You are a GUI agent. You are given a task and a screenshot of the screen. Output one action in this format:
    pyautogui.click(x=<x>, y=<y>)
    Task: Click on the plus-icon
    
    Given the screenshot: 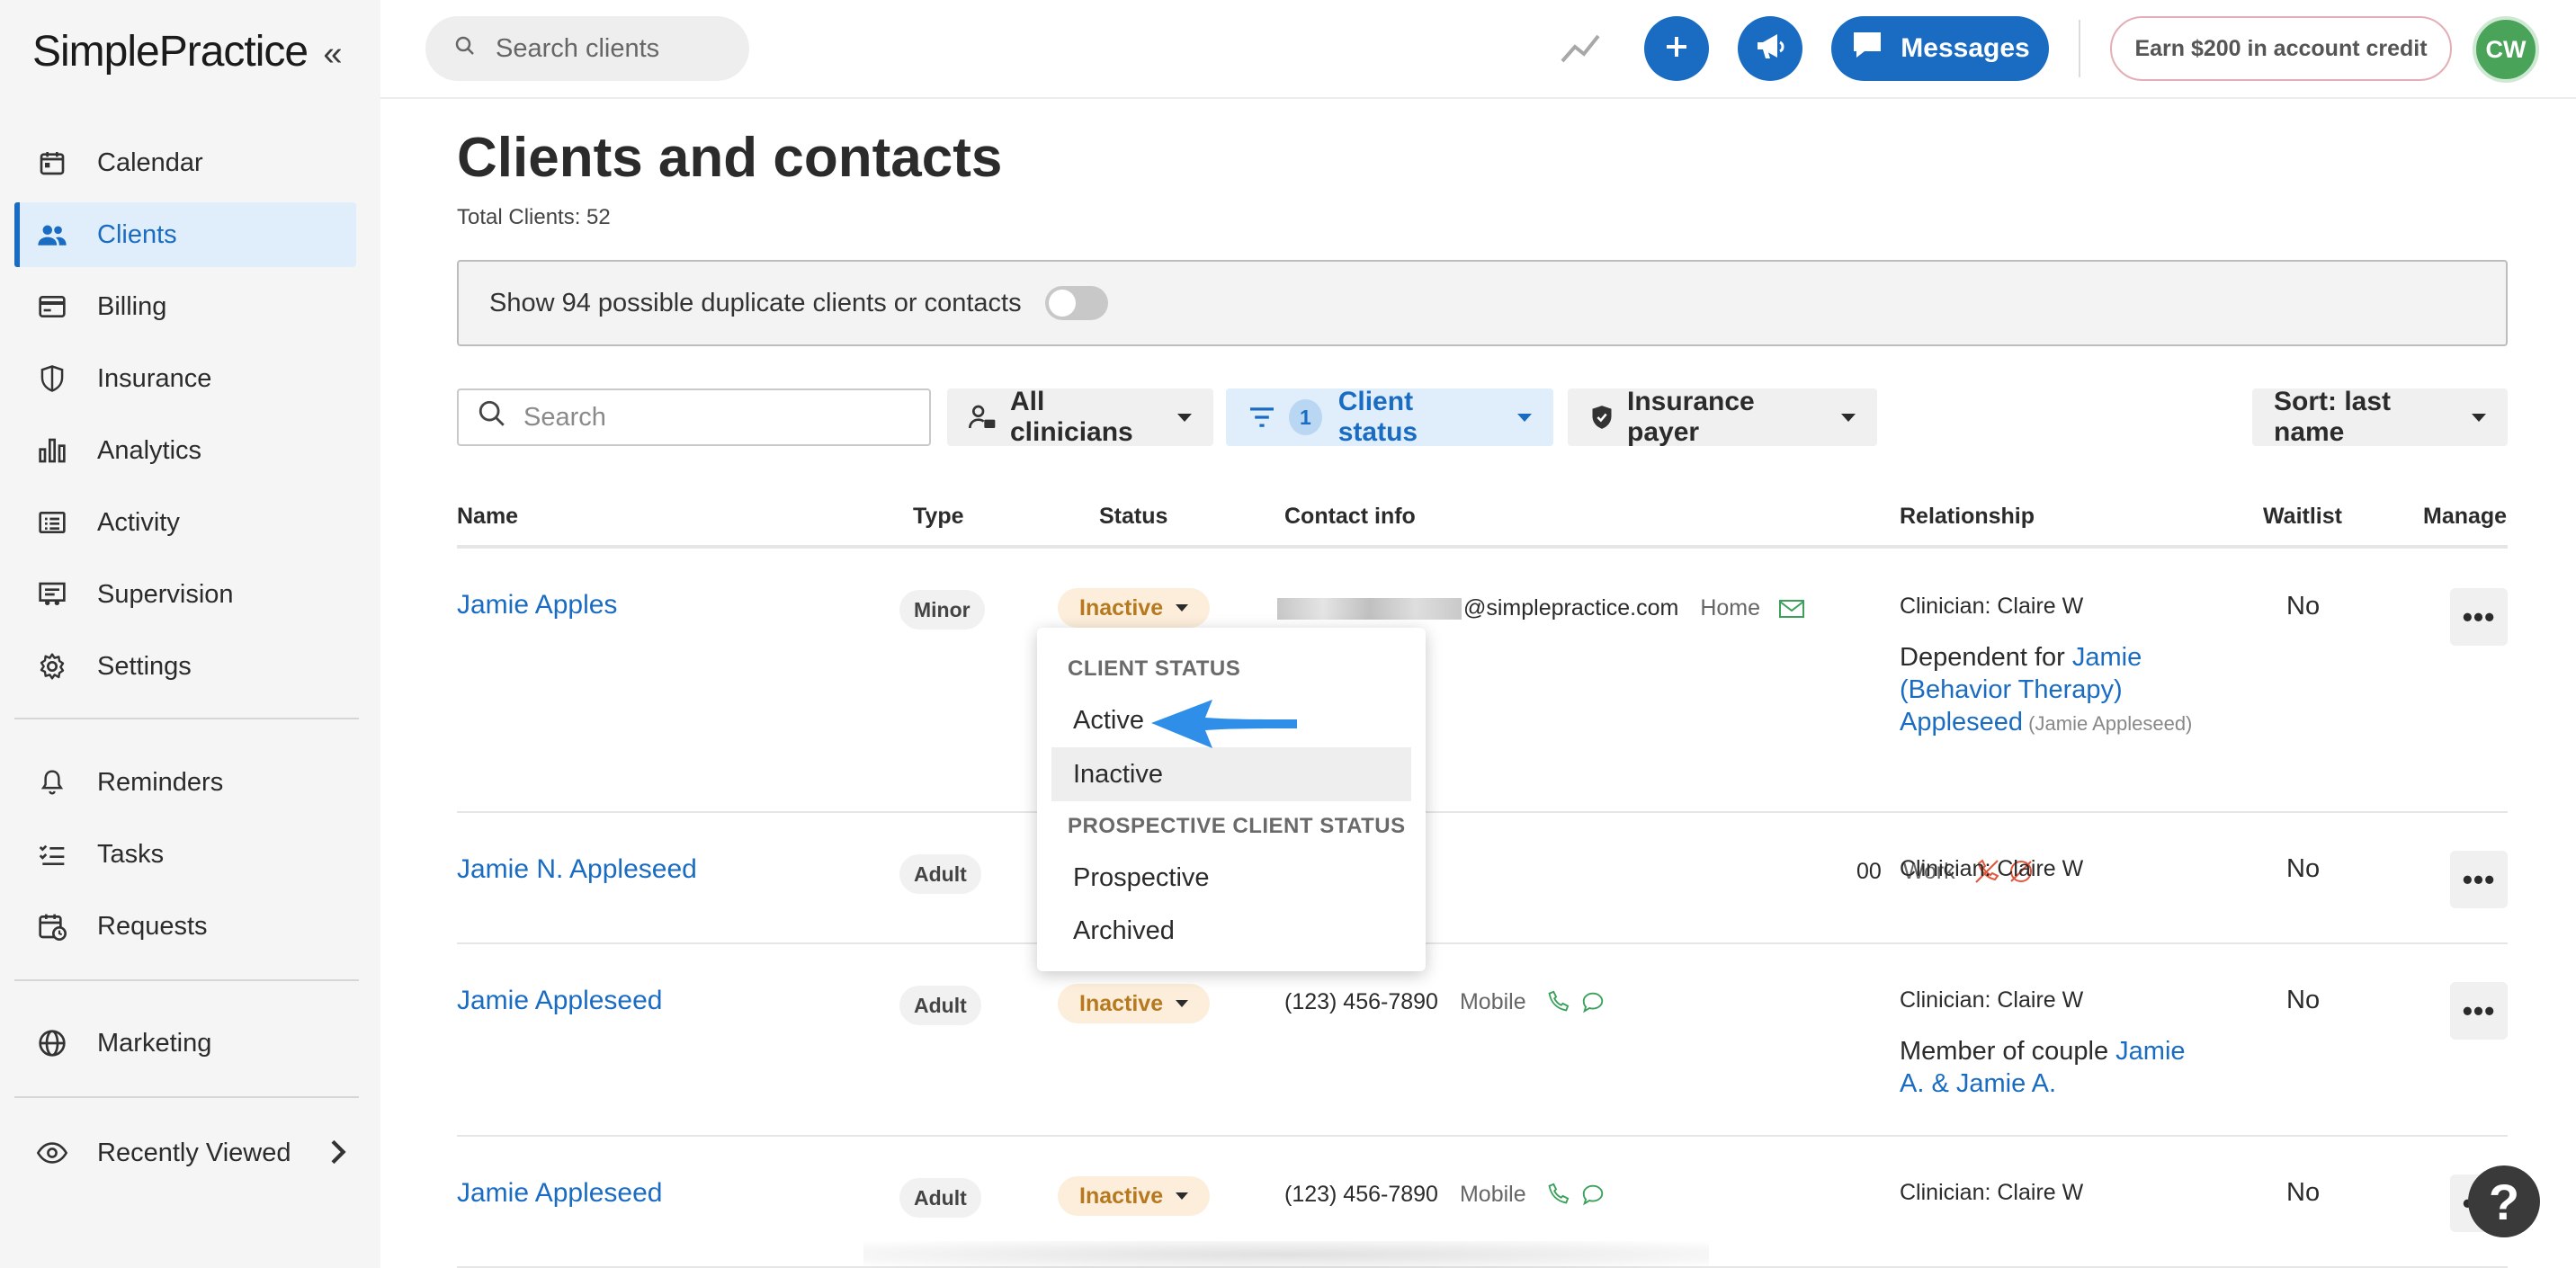 What is the action you would take?
    pyautogui.click(x=1676, y=49)
    